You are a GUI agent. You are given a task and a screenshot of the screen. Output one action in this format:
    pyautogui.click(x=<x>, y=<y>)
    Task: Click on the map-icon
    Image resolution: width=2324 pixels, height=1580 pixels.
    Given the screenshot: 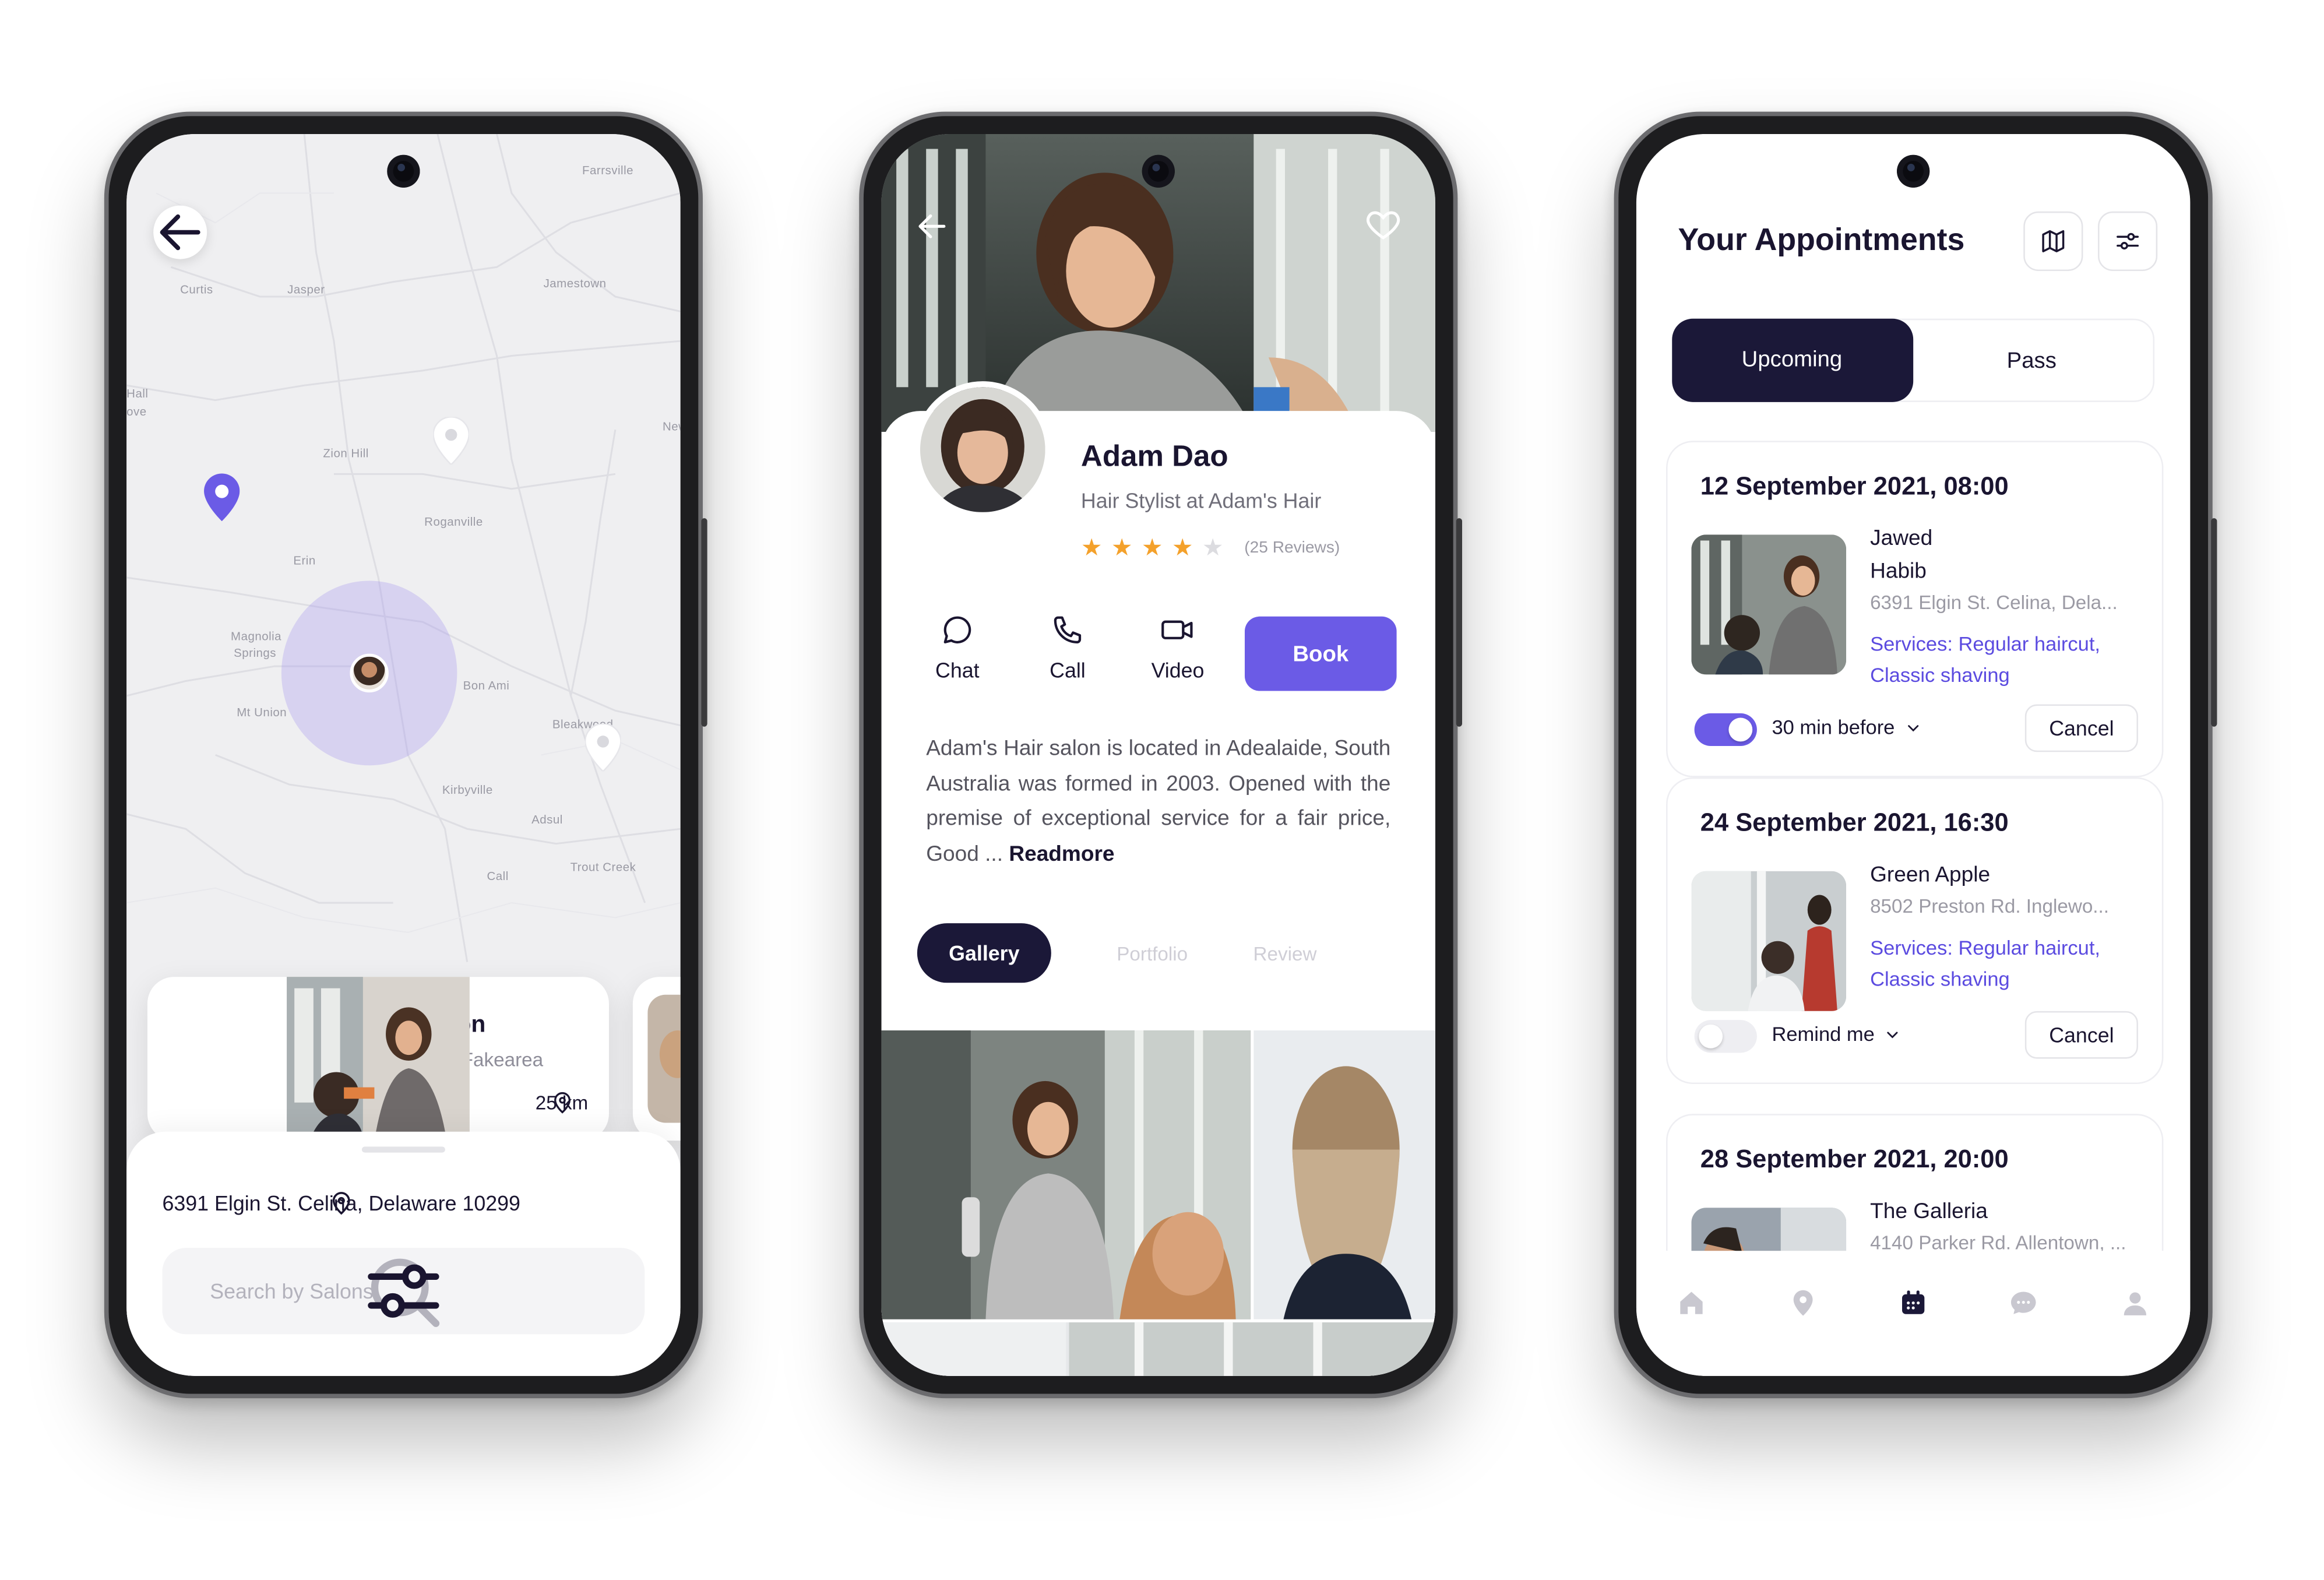 What is the action you would take?
    pyautogui.click(x=2053, y=241)
    